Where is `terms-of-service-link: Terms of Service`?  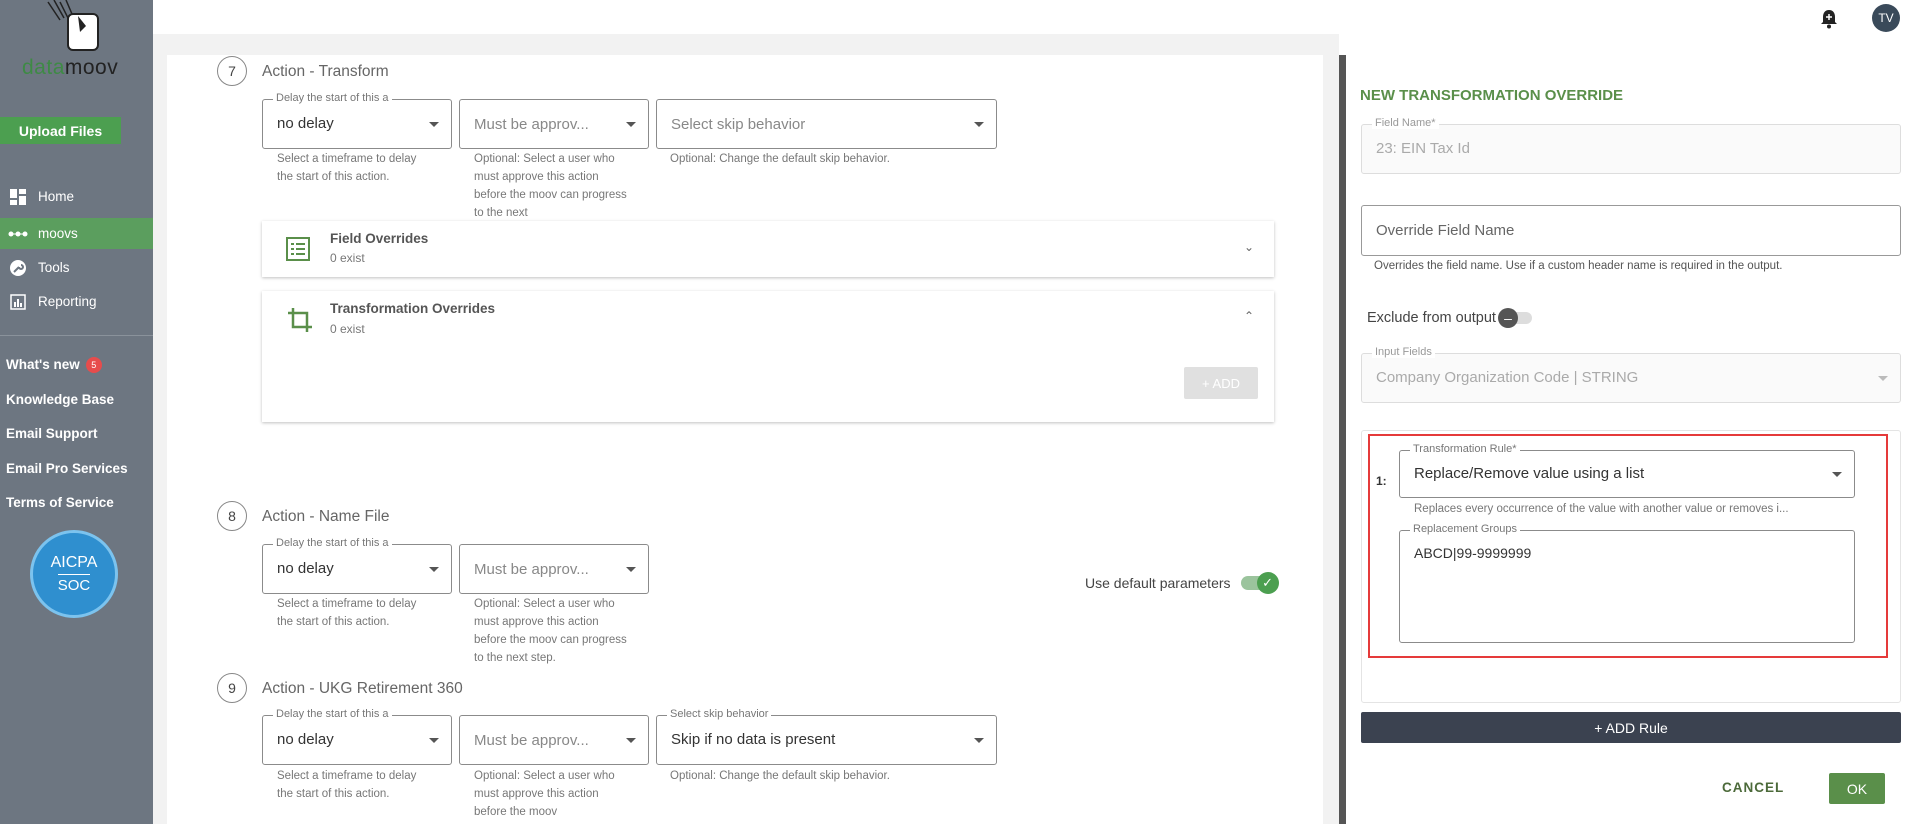 terms-of-service-link: Terms of Service is located at coordinates (60, 502).